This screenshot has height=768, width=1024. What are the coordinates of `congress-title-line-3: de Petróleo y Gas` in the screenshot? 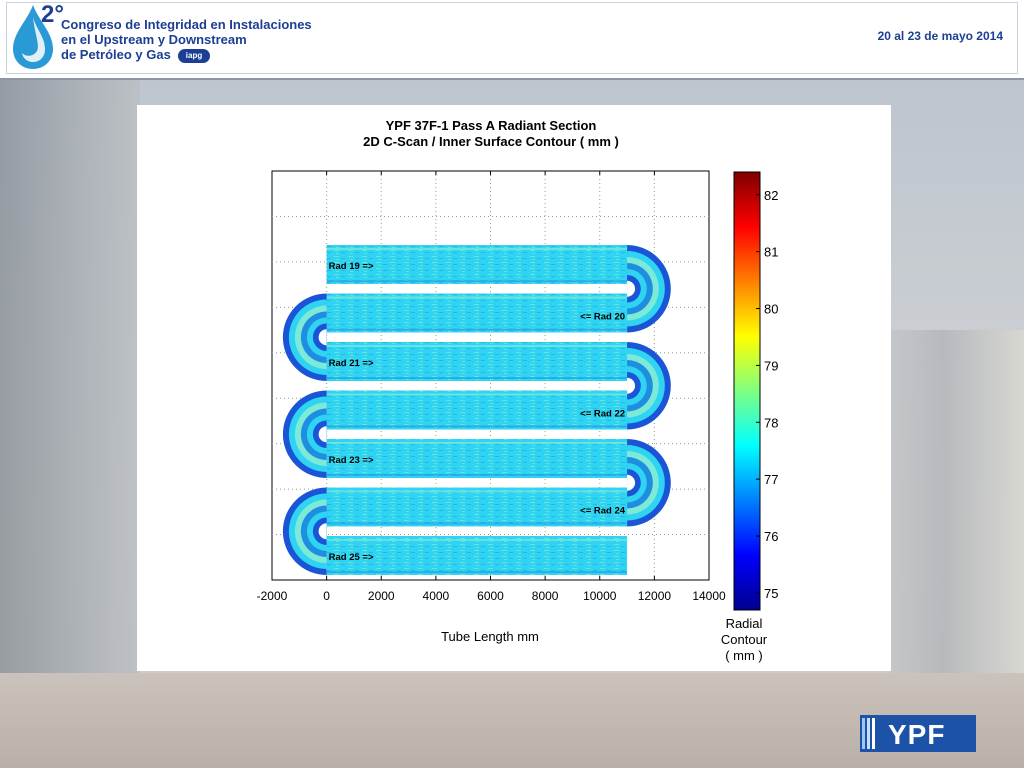 It's located at (116, 54).